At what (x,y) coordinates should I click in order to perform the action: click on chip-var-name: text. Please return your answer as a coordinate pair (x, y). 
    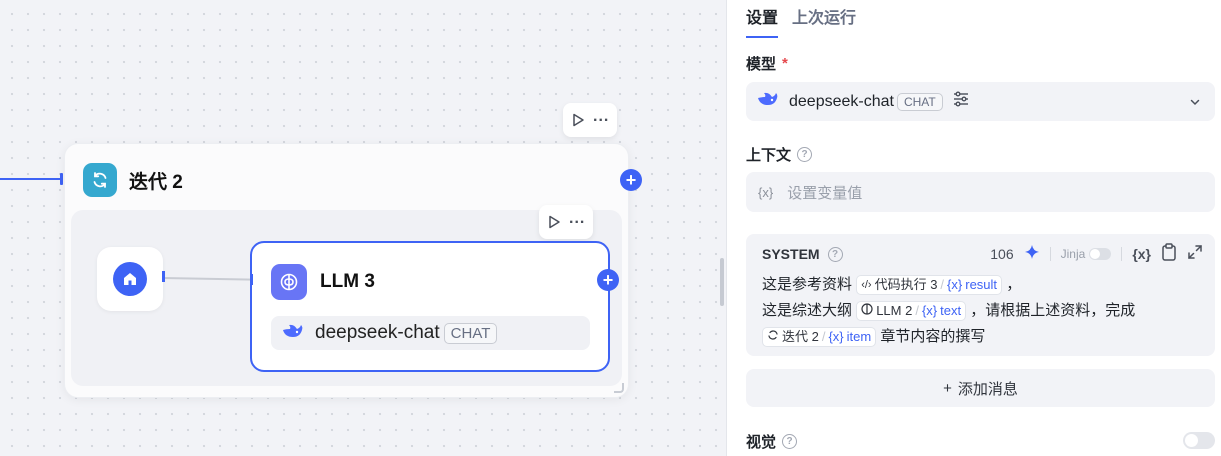
    Looking at the image, I should click on (951, 311).